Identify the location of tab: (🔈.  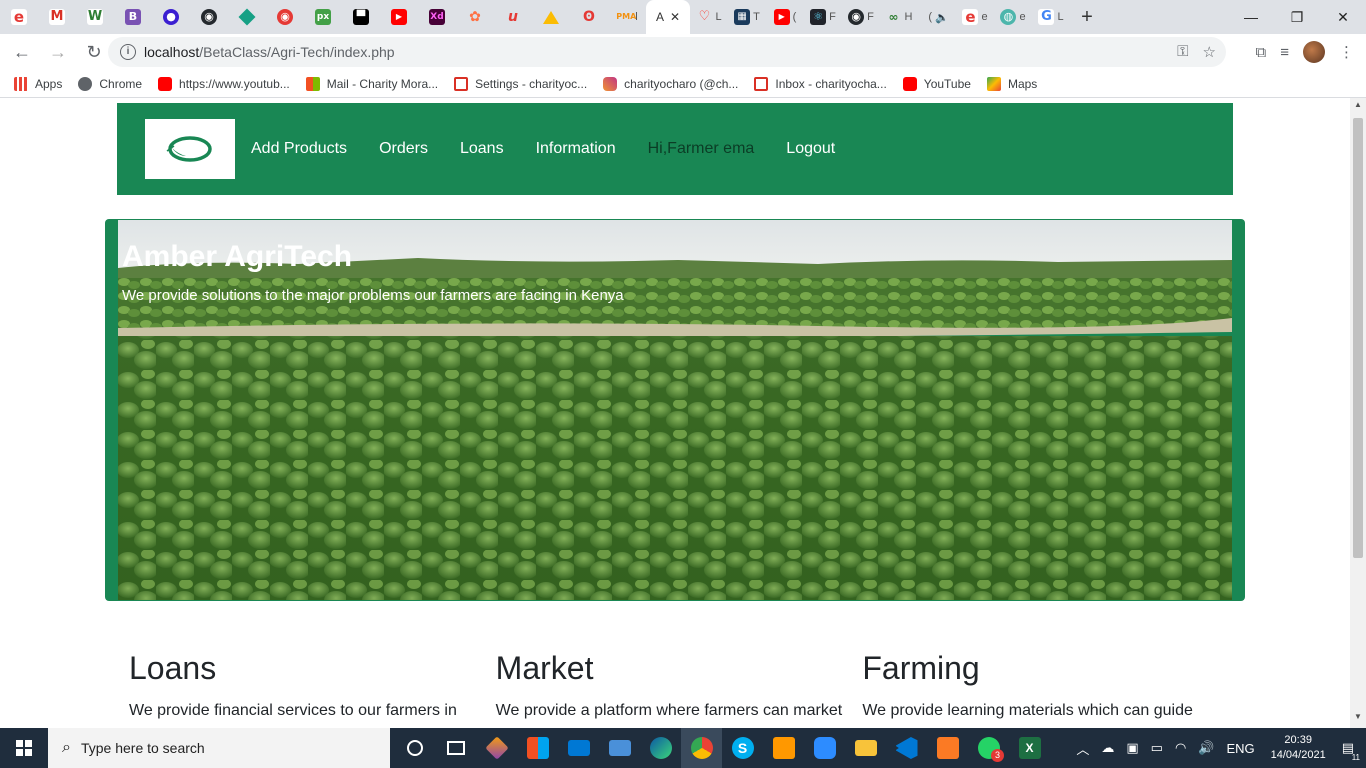
(937, 17).